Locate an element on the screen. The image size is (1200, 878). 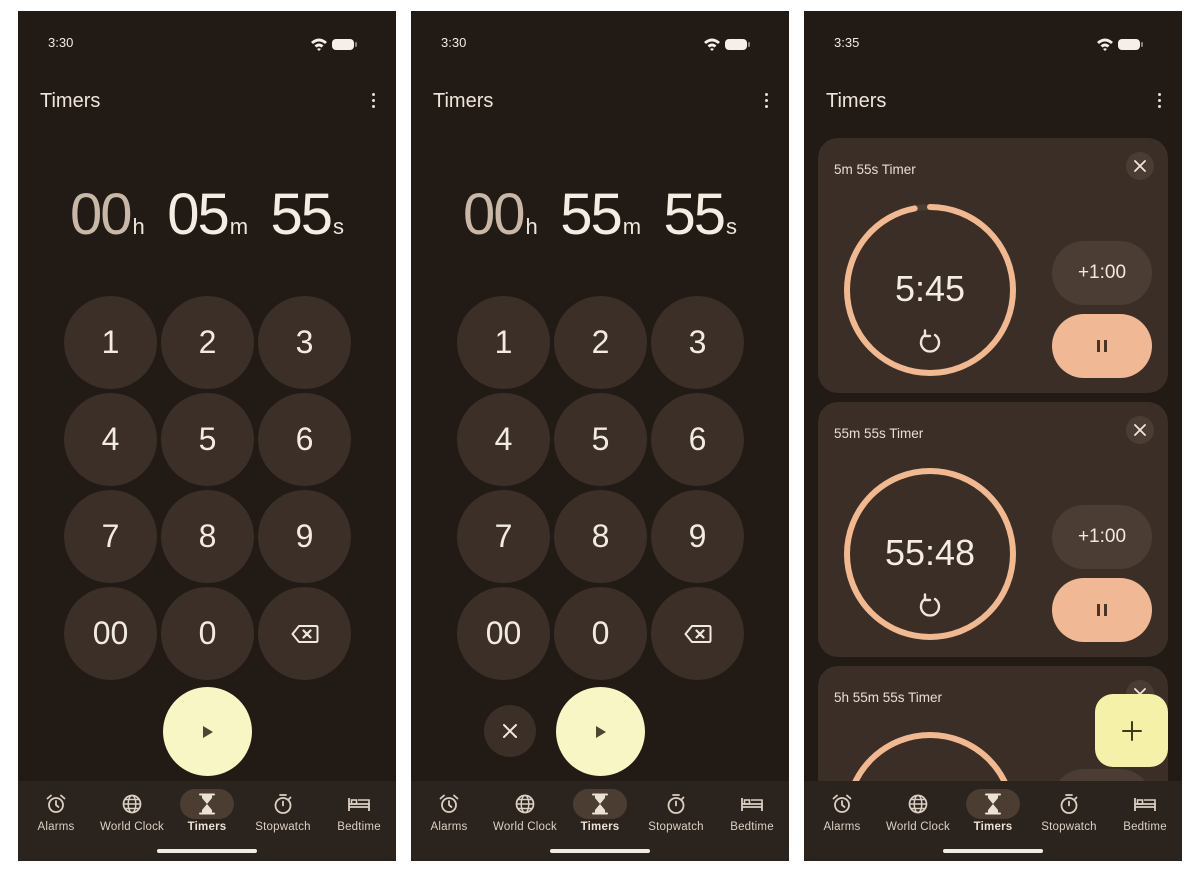
page-title: Timers is located at coordinates (463, 101).